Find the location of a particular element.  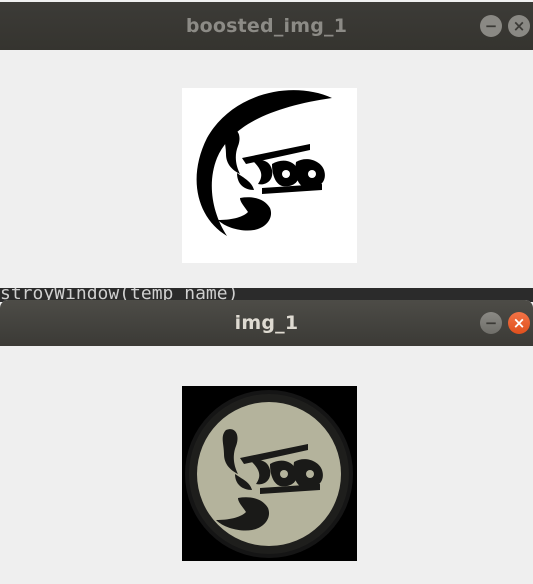

boosted-logo-graphic is located at coordinates (264, 163).